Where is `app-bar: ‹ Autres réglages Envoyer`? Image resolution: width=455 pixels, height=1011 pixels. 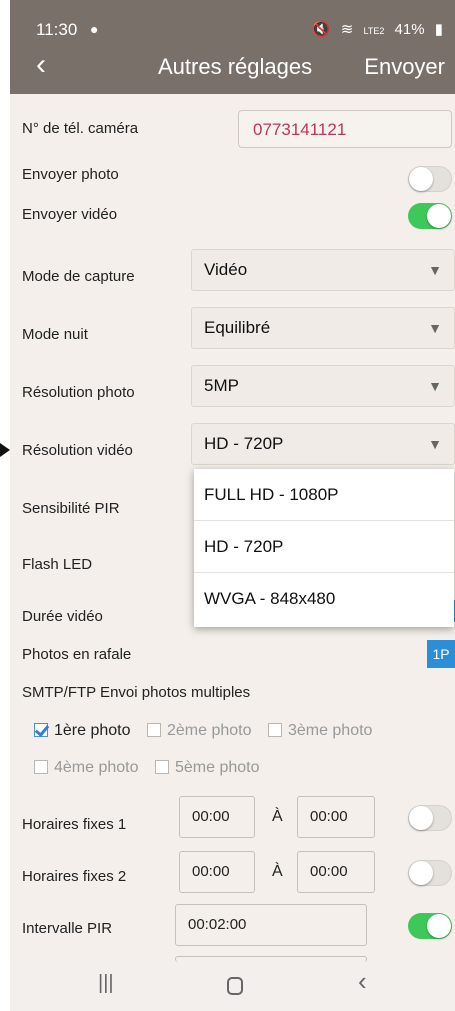
app-bar: ‹ Autres réglages Envoyer is located at coordinates (232, 67).